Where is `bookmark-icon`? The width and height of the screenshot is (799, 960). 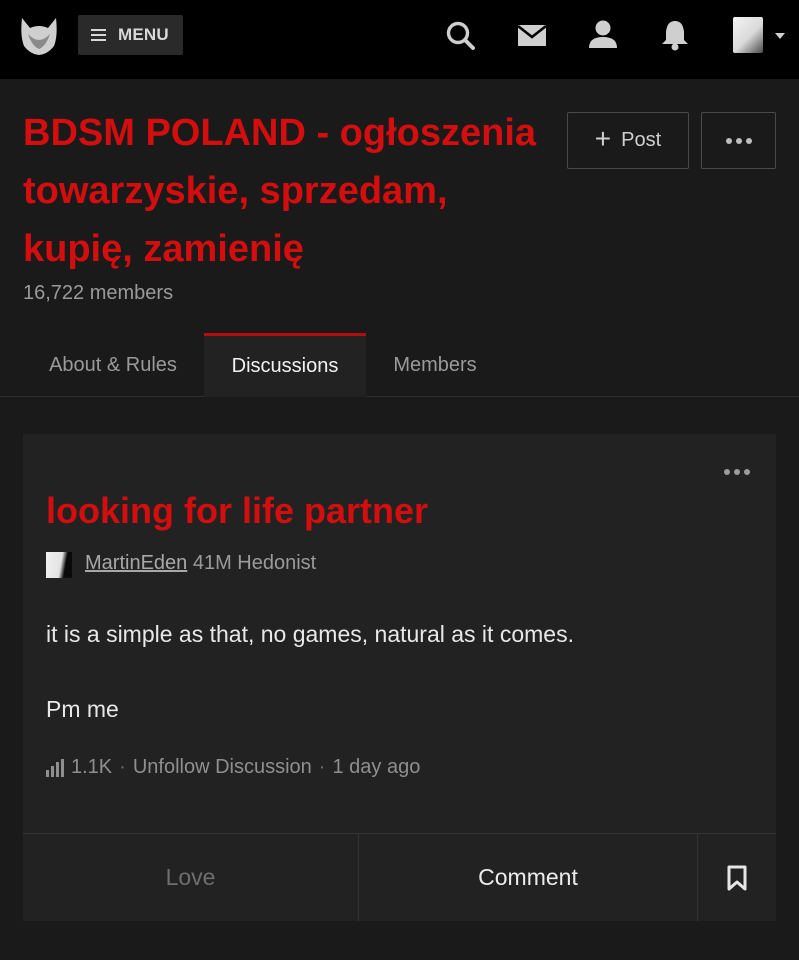
bookmark-icon is located at coordinates (737, 877).